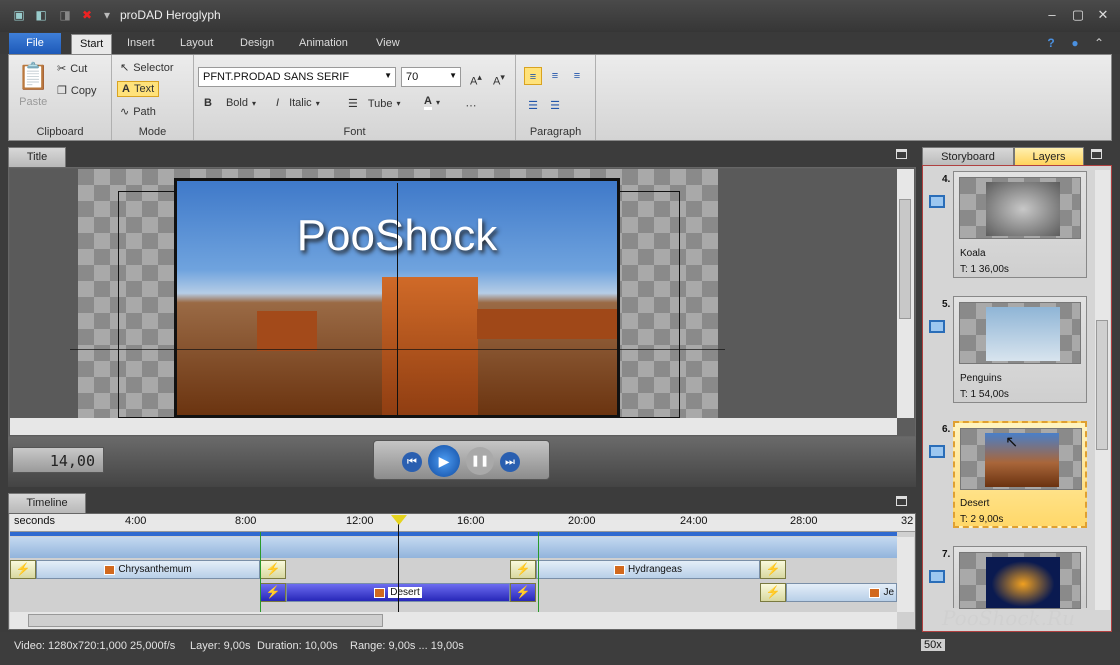 The height and width of the screenshot is (665, 1120). Describe the element at coordinates (841, 592) in the screenshot. I see `clip-jellyfish: Je` at that location.